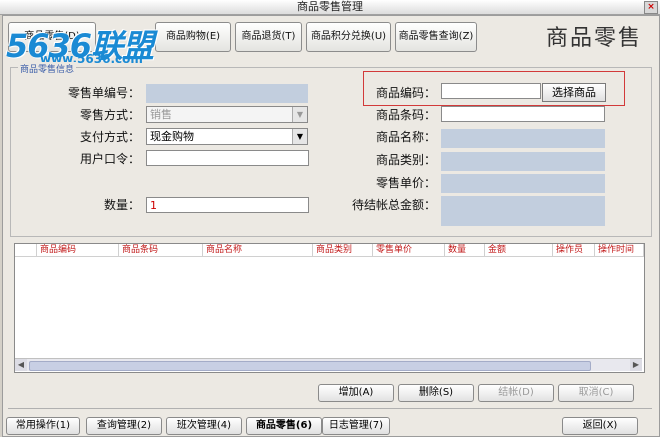 The width and height of the screenshot is (660, 437). Describe the element at coordinates (109, 137) in the screenshot. I see `pay-mode-label: 支付方式：` at that location.